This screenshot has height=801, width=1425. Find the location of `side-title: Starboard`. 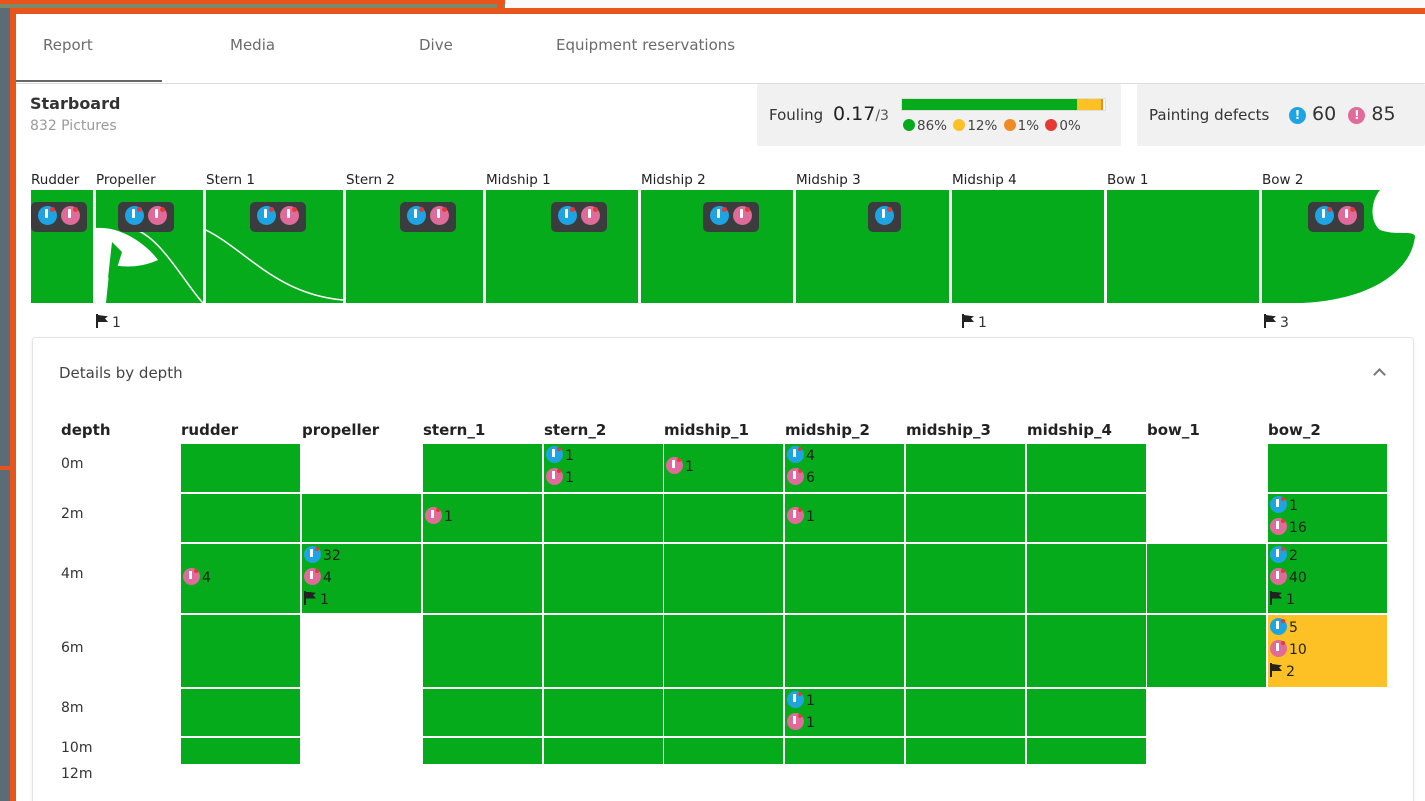

side-title: Starboard is located at coordinates (75, 103).